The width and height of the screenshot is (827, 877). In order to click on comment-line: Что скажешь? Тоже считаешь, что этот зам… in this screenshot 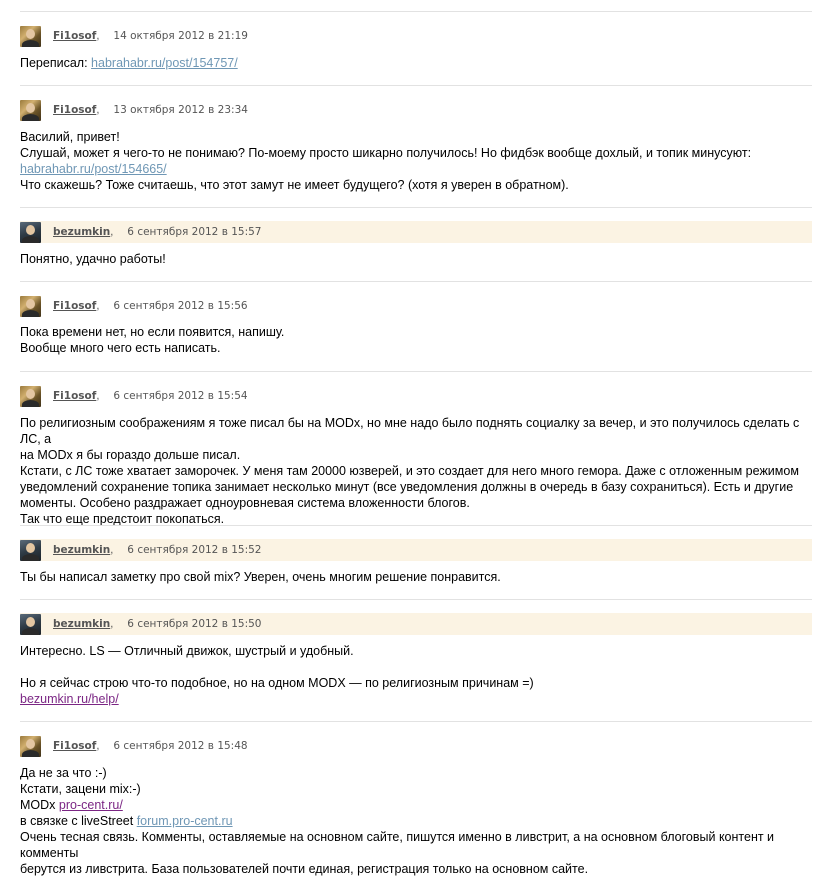, I will do `click(294, 185)`.